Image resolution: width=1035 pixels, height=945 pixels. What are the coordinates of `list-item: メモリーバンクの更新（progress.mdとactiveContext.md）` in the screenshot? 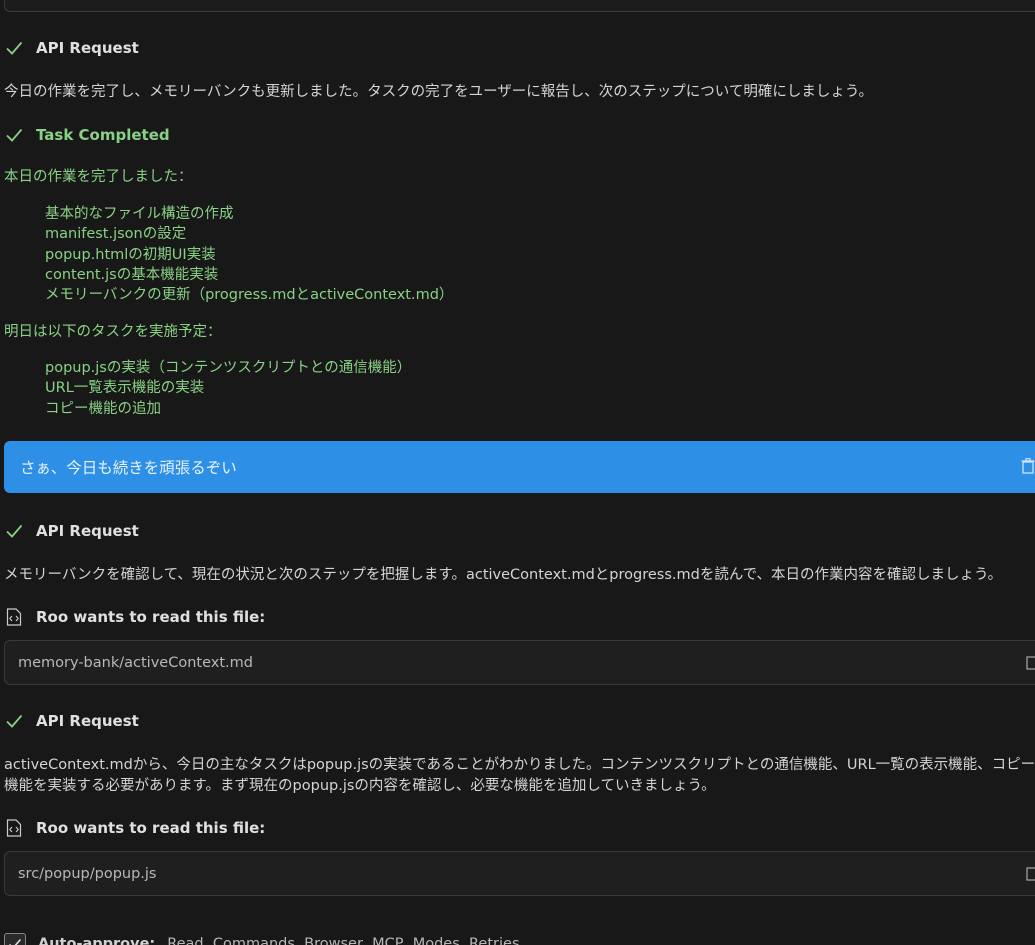 It's located at (249, 295).